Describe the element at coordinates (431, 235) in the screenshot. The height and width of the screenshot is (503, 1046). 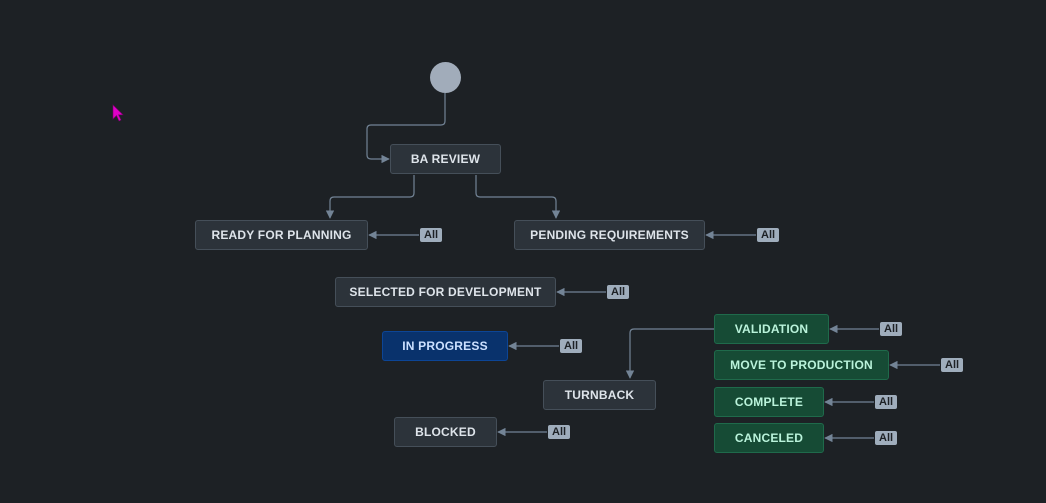
I see `all-transition-badge-ready-for-planning: All` at that location.